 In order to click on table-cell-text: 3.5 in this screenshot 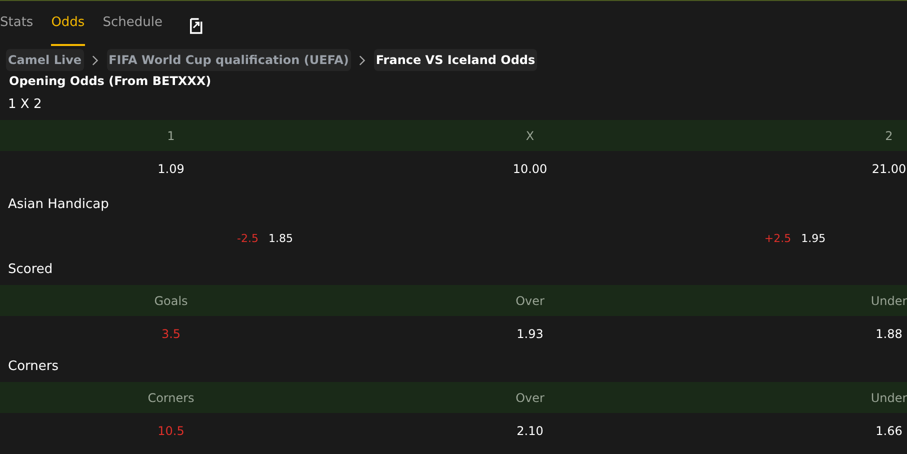, I will do `click(171, 334)`.